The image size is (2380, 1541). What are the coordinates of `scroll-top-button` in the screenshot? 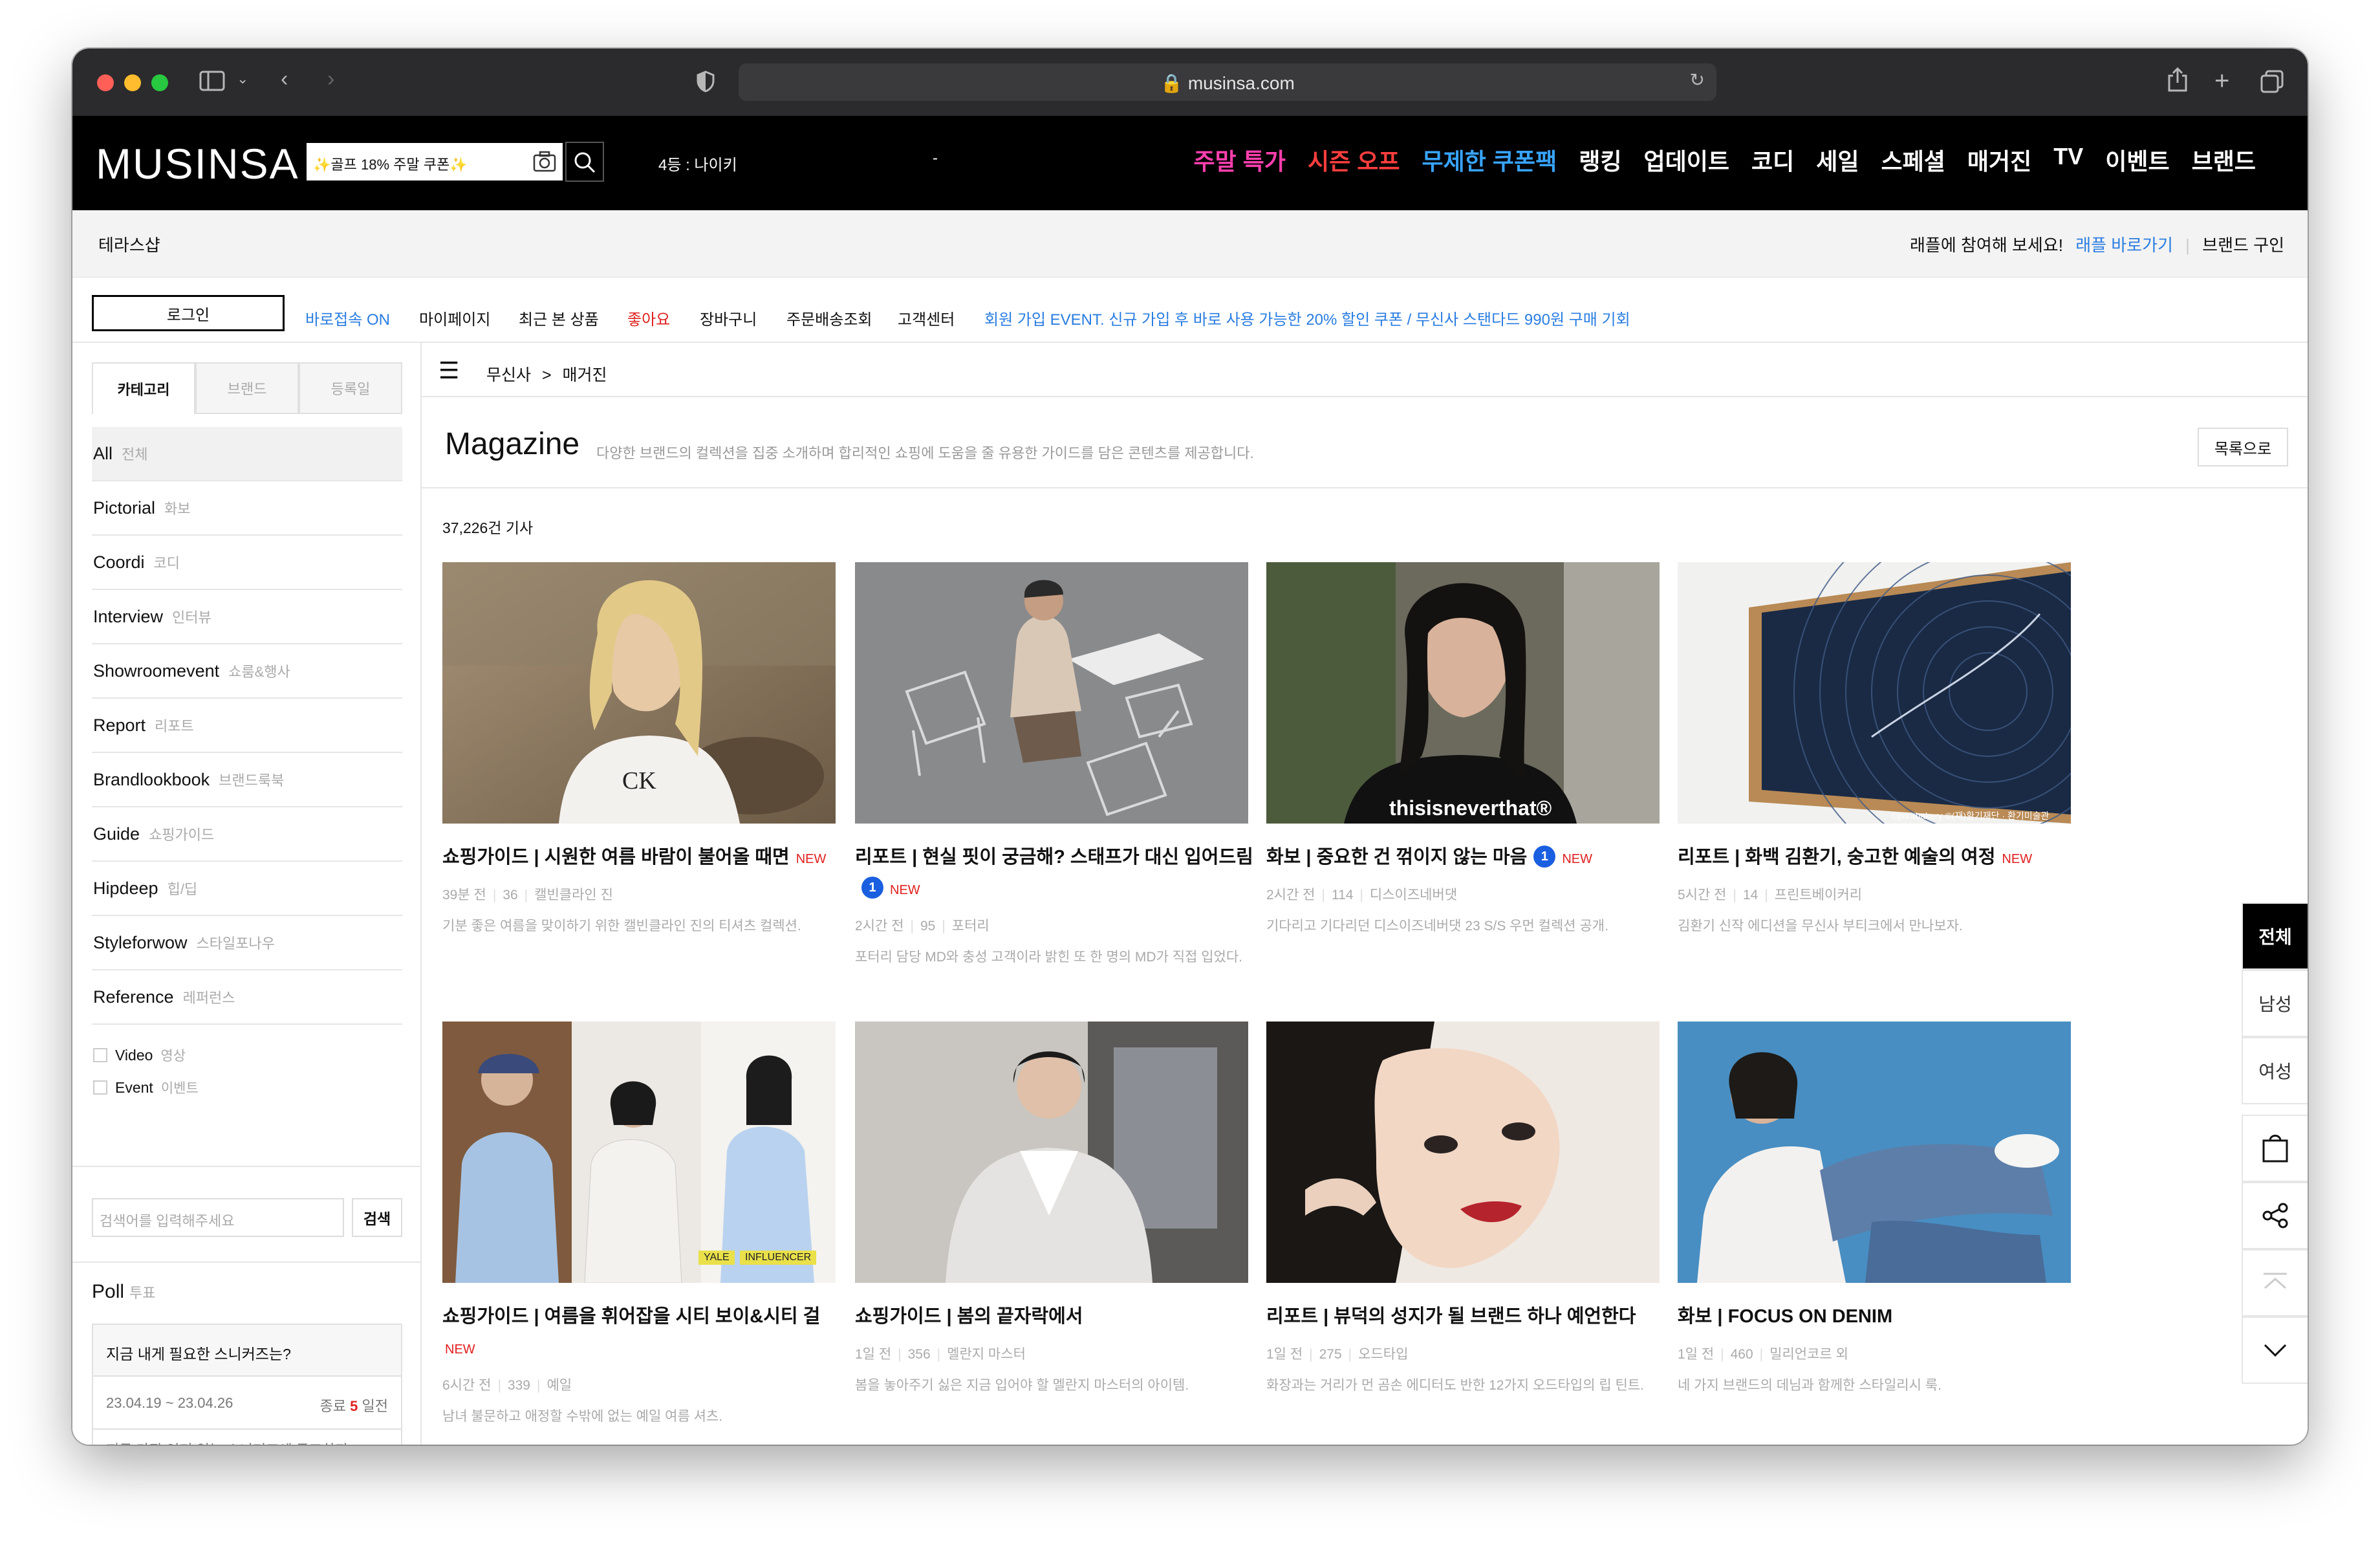 It's located at (2275, 1283).